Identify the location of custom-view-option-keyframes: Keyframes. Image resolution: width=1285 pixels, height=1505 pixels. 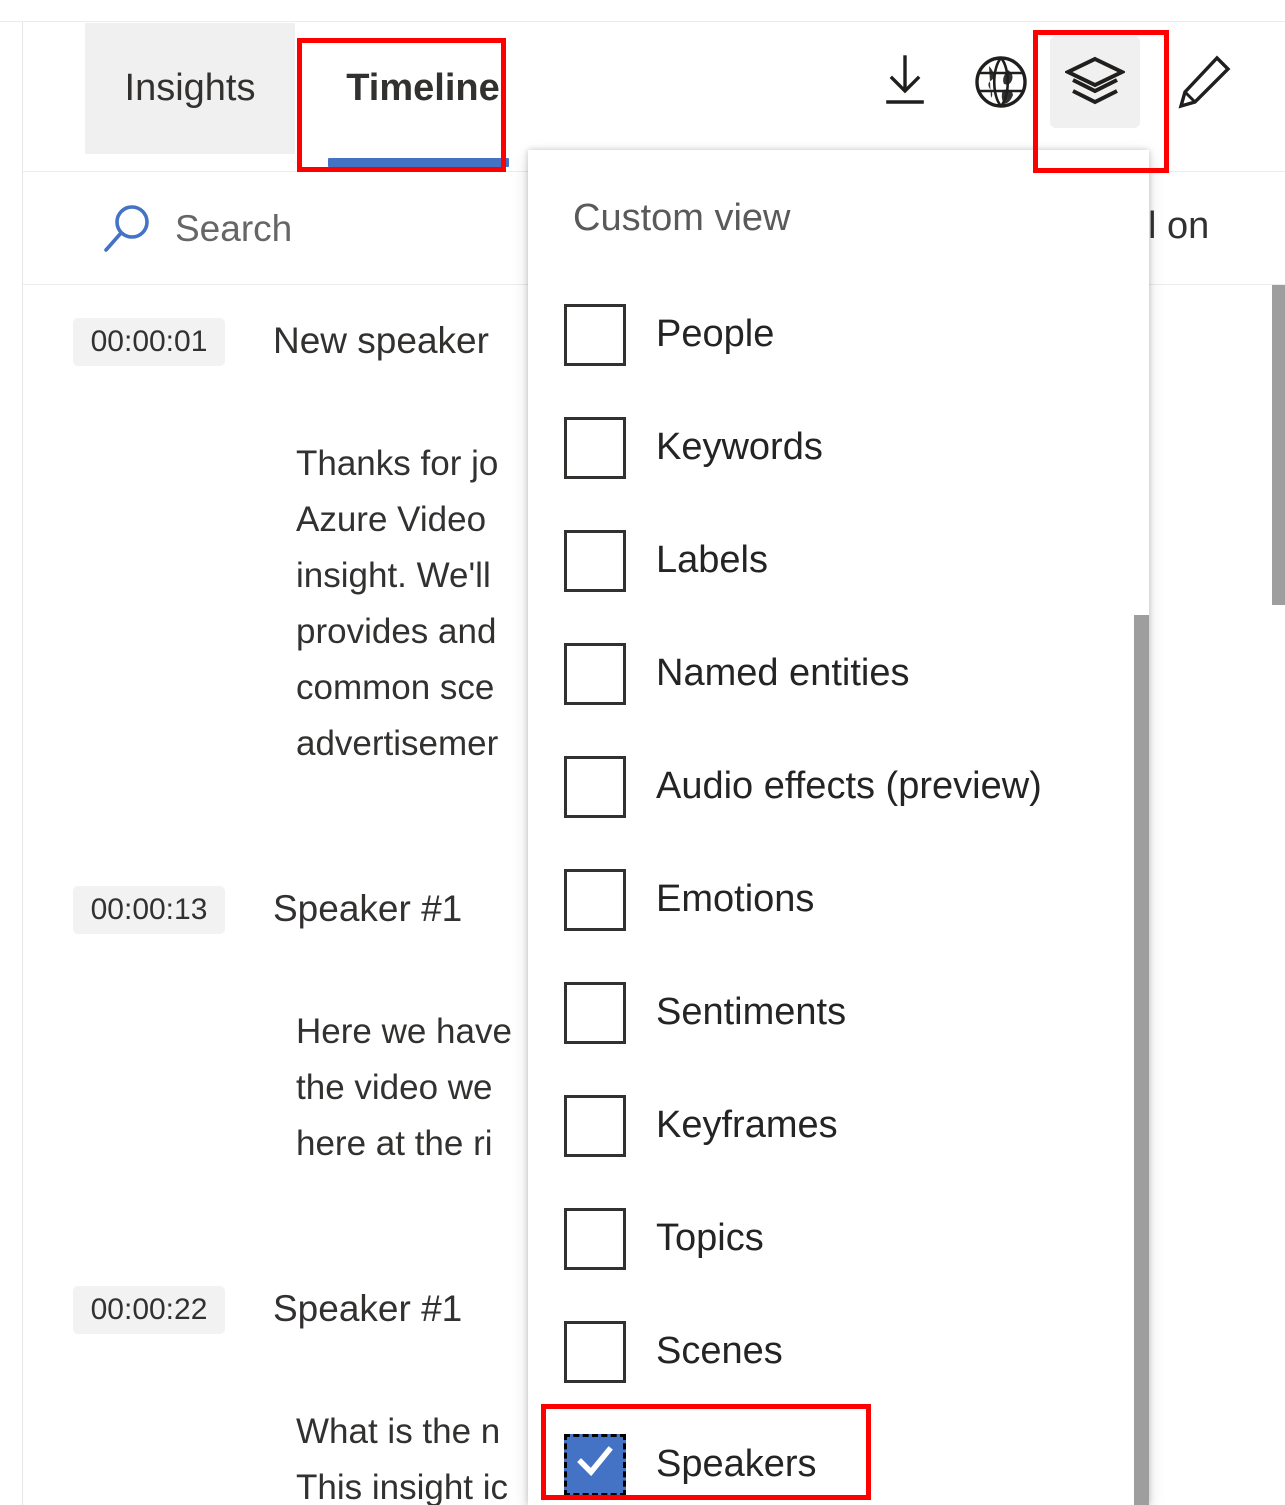
(838, 1125).